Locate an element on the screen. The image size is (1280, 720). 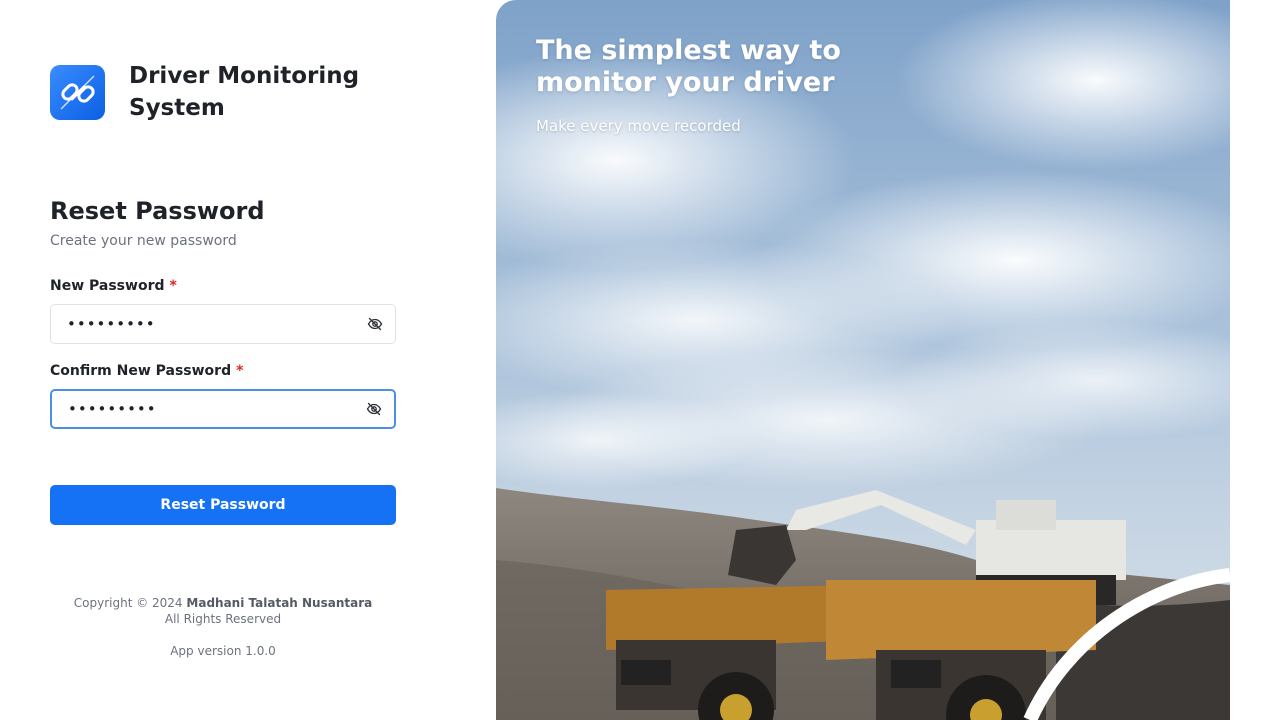
confirm-password-label-text: Confirm New Password is located at coordinates (141, 371).